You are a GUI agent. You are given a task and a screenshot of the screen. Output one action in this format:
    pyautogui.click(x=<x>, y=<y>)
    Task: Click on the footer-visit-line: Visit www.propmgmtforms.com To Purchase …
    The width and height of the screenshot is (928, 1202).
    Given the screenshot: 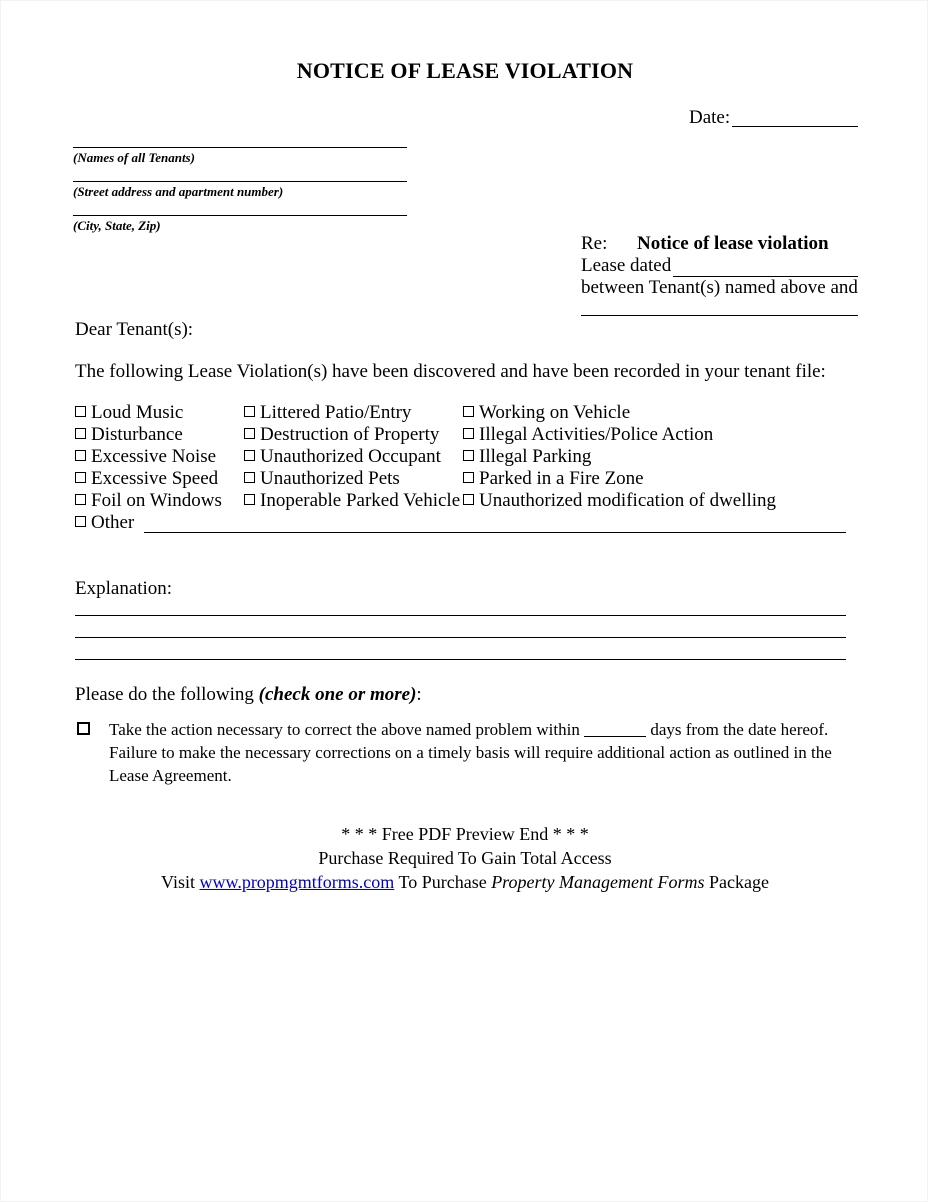 What is the action you would take?
    pyautogui.click(x=464, y=882)
    